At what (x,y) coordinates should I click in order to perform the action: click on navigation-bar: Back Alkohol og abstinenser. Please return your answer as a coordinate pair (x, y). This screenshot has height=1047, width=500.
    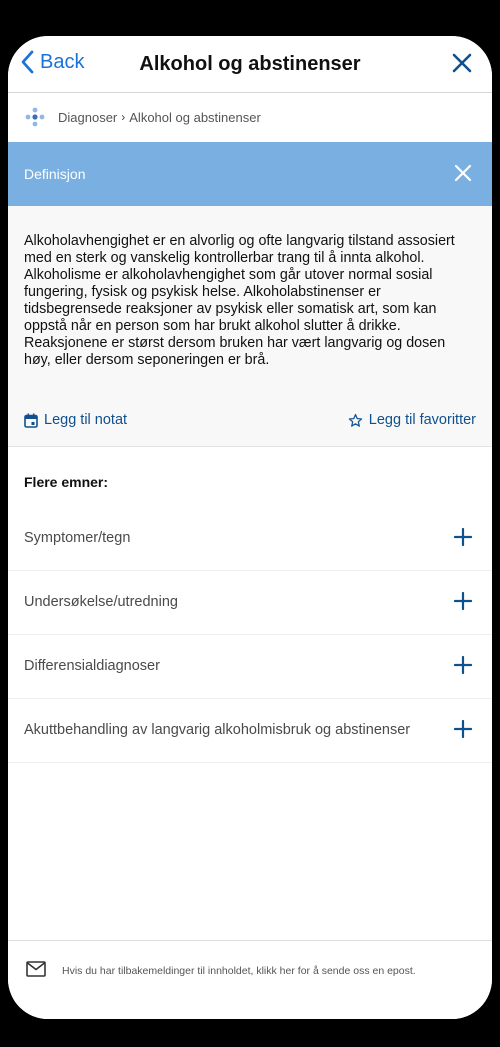
    Looking at the image, I should click on (250, 64).